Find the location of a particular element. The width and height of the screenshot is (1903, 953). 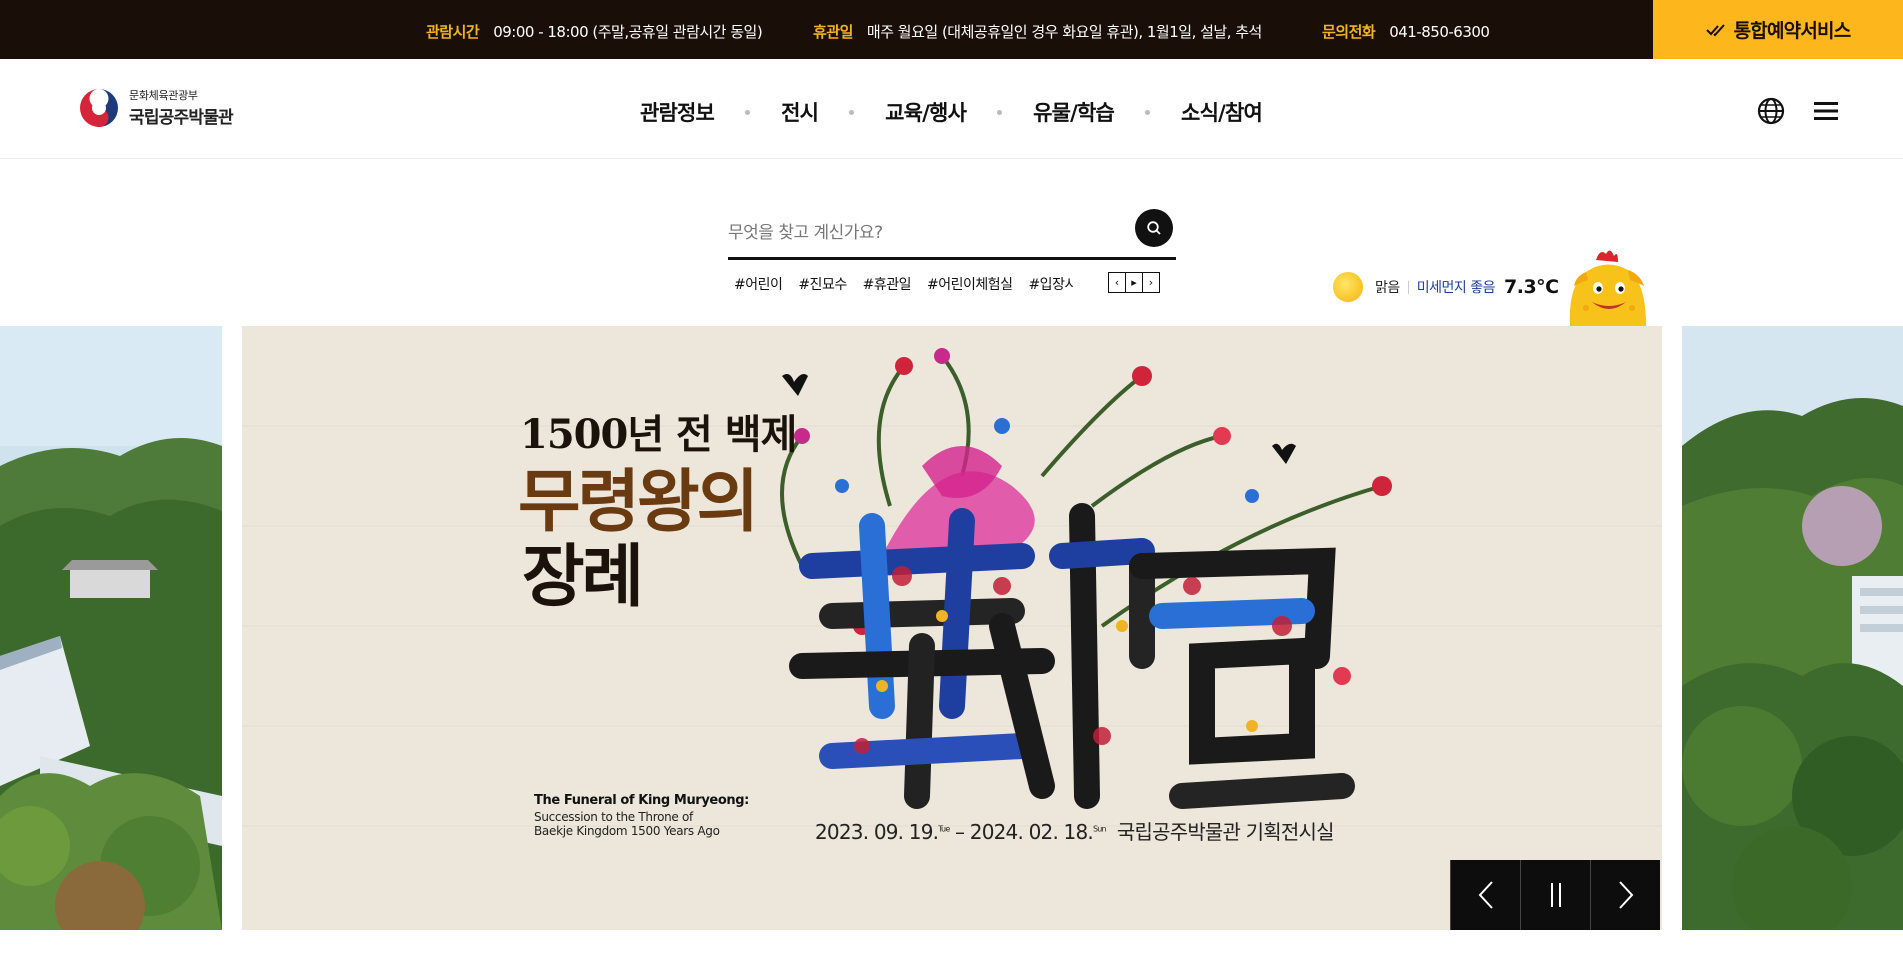

double-check-icon is located at coordinates (1715, 29).